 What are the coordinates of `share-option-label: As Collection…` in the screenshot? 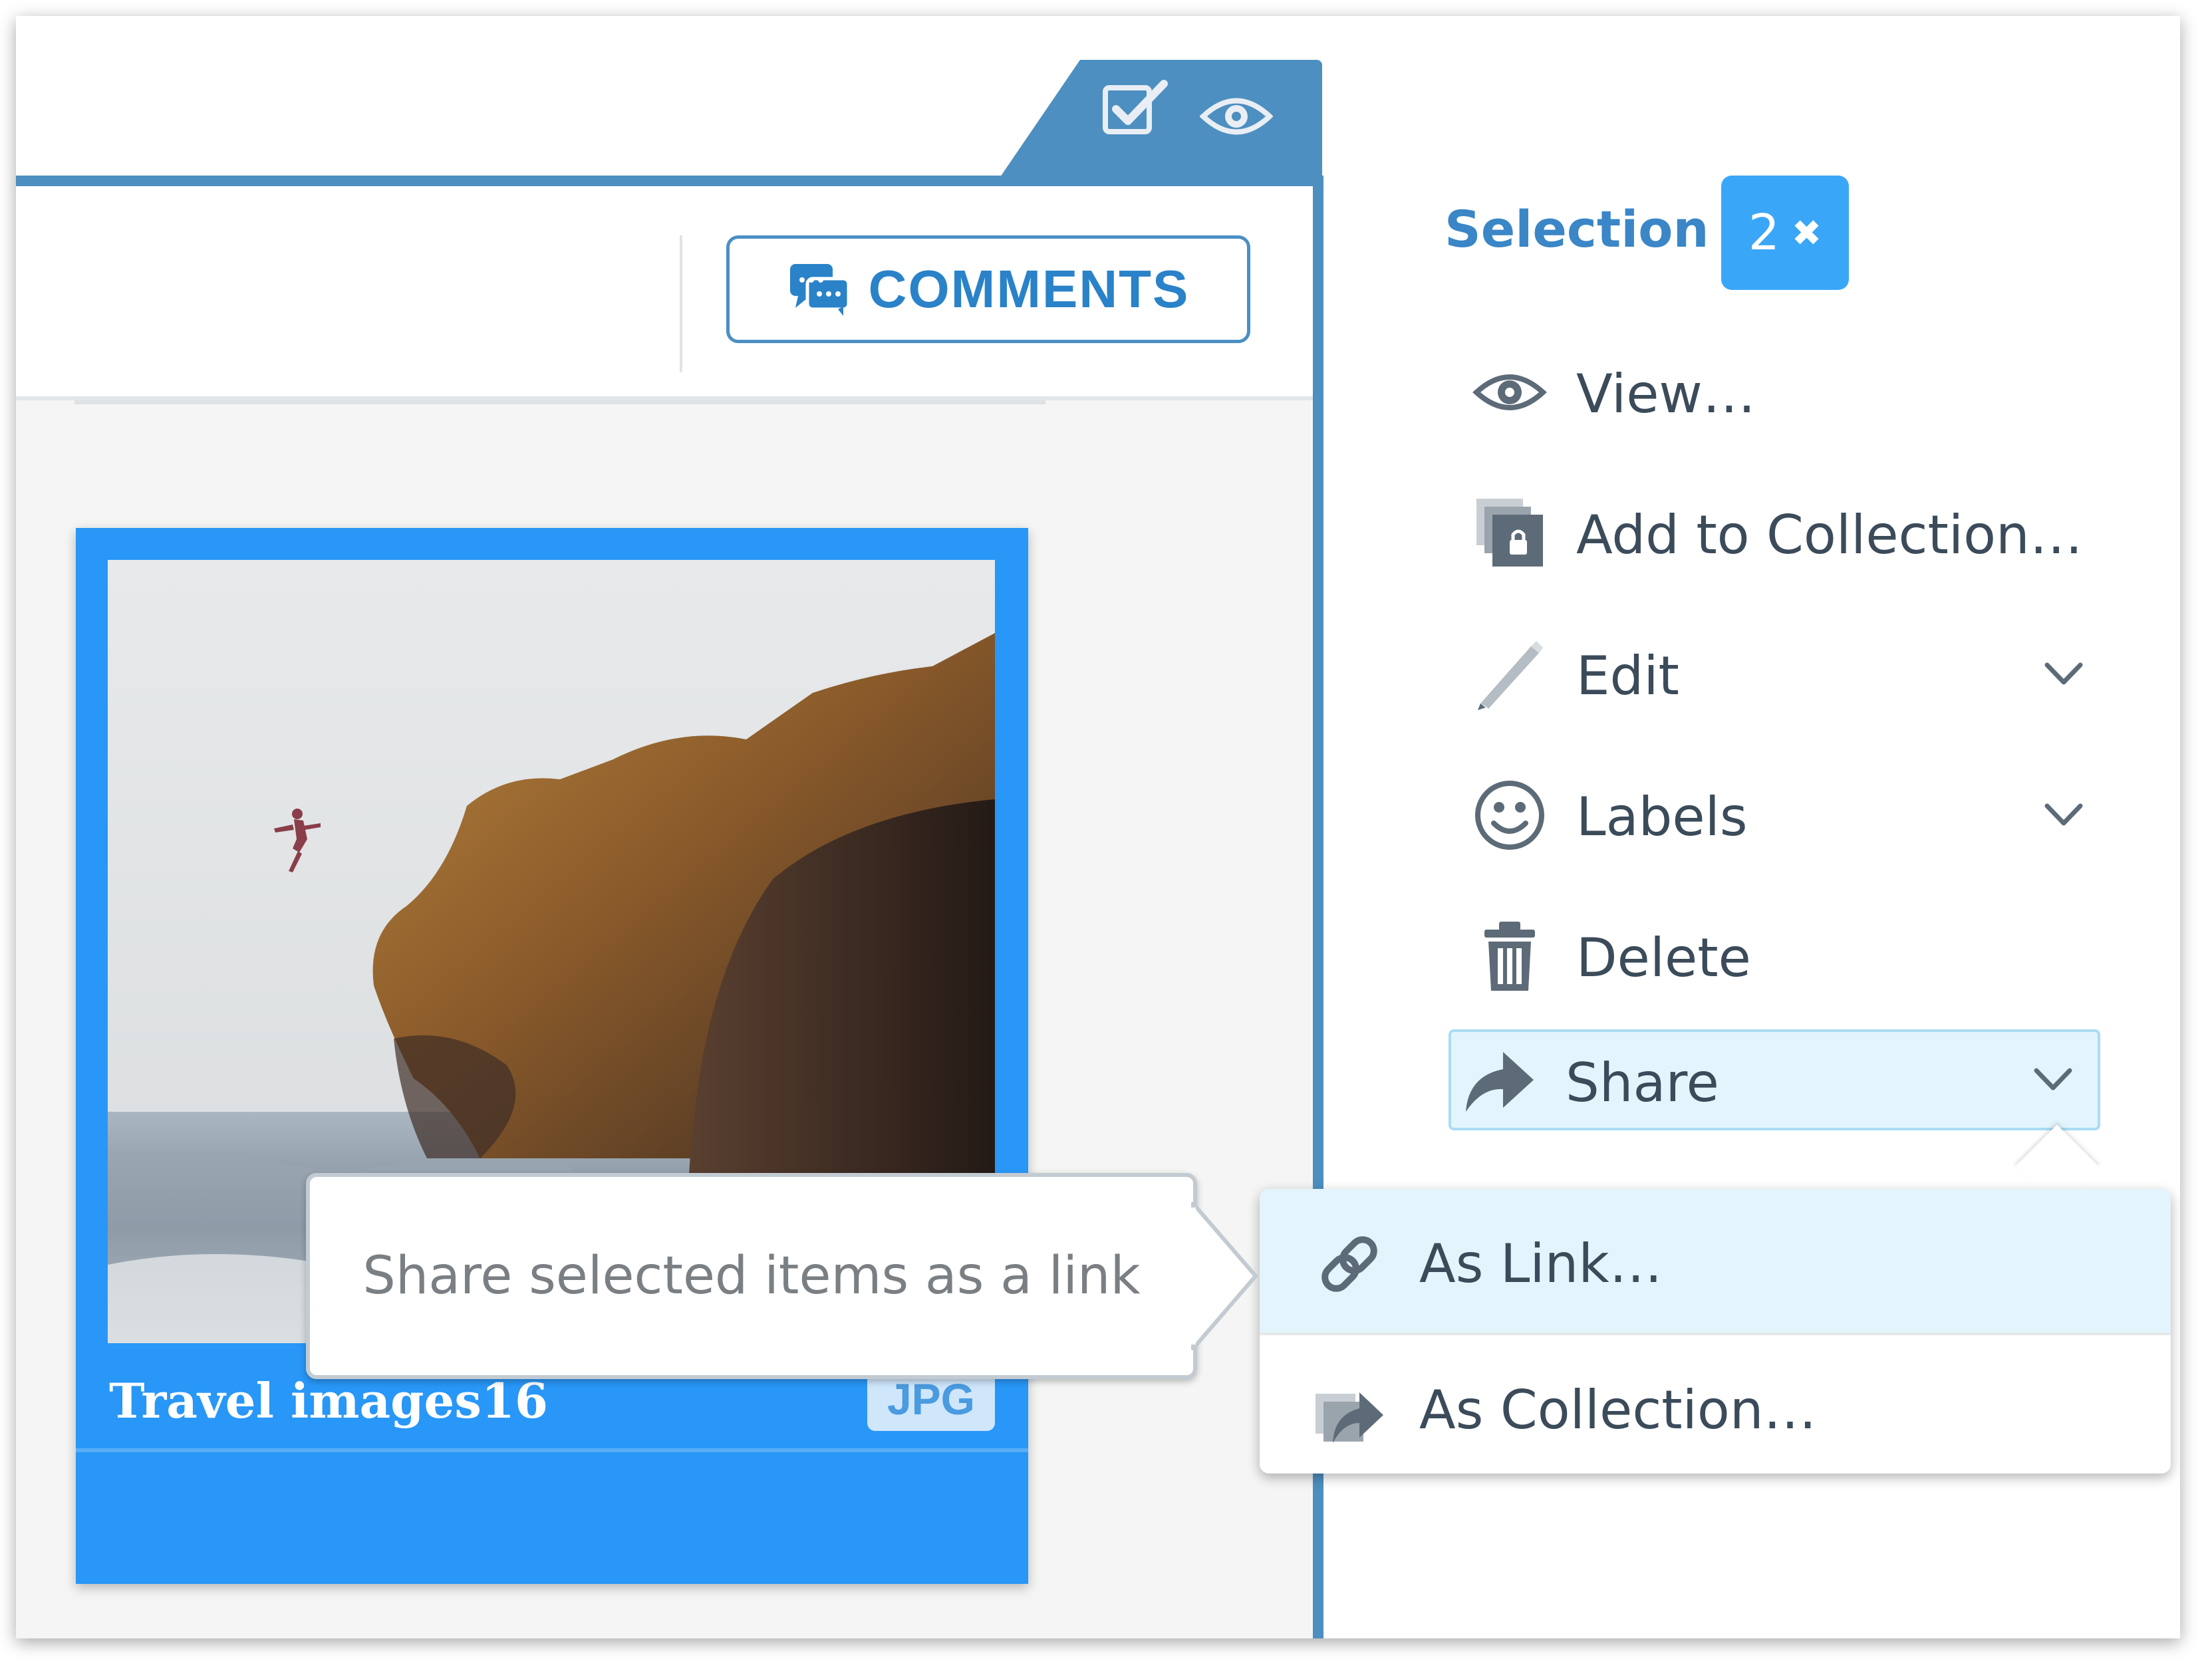 It's located at (1618, 1410).